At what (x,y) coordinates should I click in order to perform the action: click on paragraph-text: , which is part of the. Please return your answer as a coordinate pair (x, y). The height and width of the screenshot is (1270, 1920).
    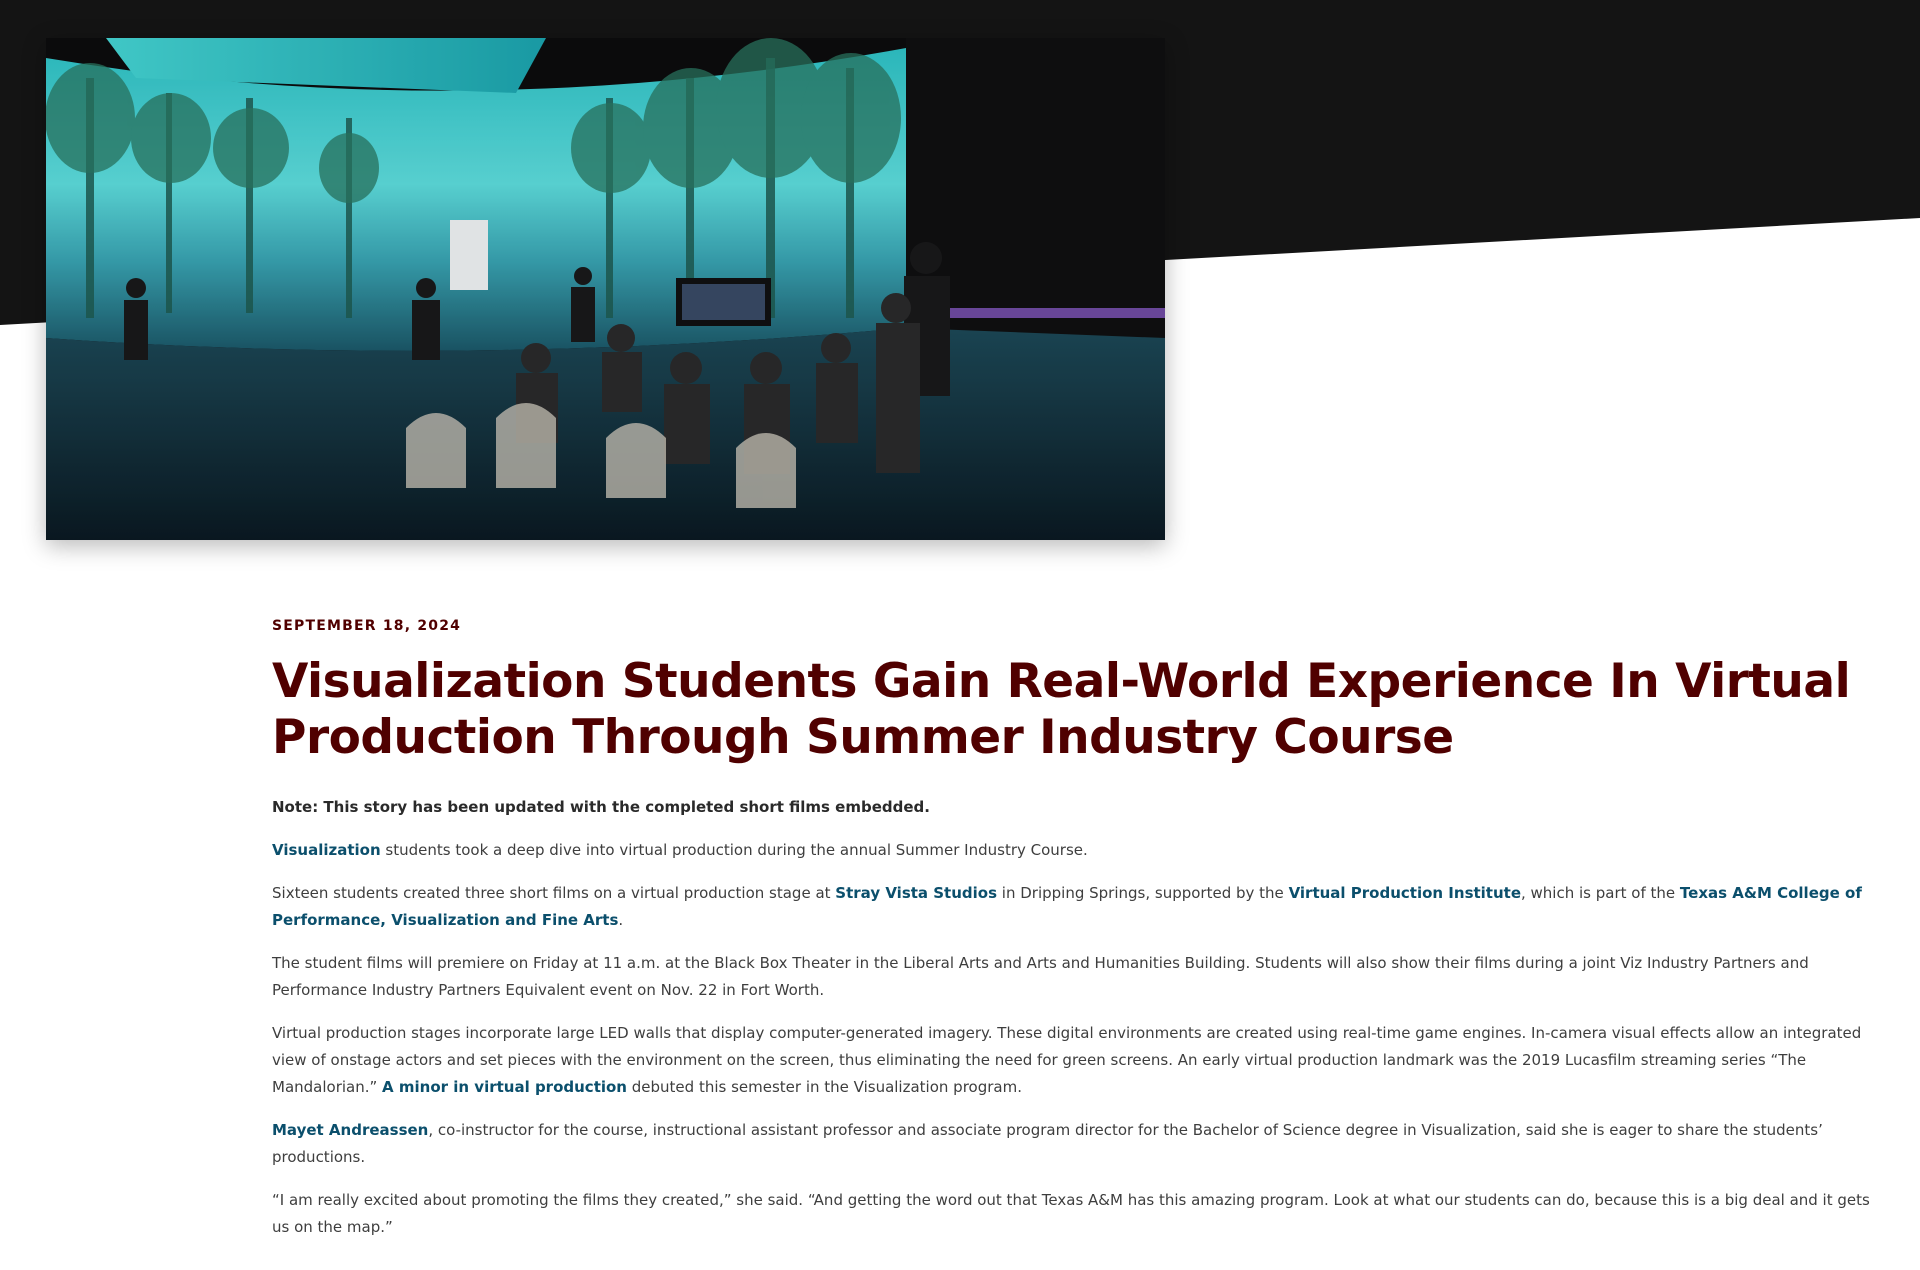
    Looking at the image, I should click on (1600, 893).